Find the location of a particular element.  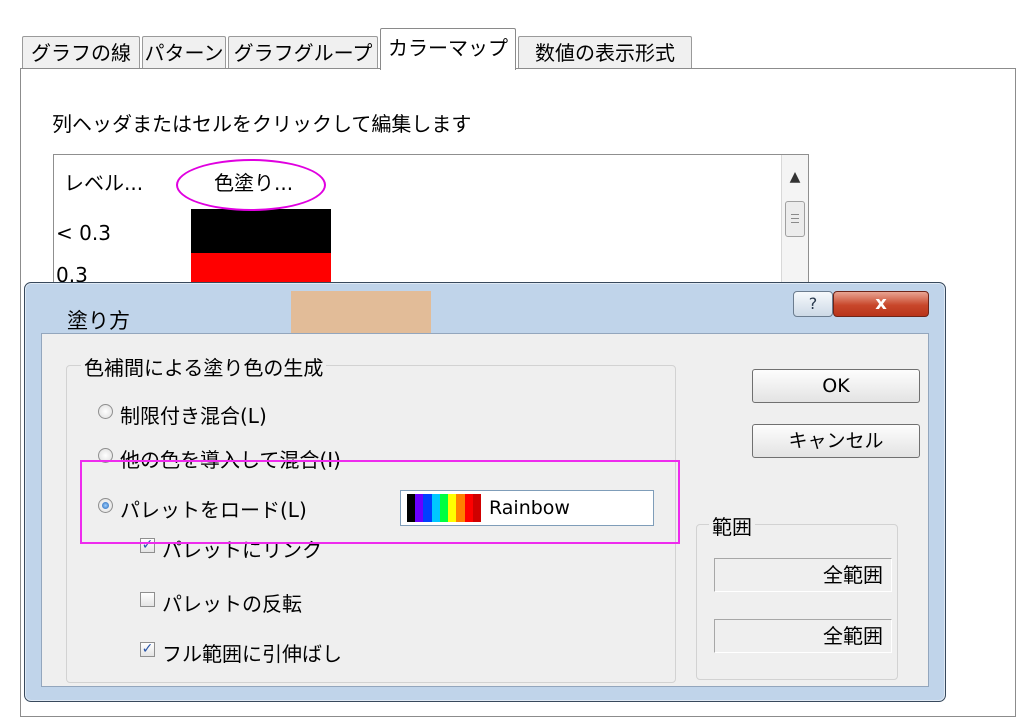

colormap-grid: レベル... 色塗り... < 0.3 0.3 ▲ is located at coordinates (431, 224).